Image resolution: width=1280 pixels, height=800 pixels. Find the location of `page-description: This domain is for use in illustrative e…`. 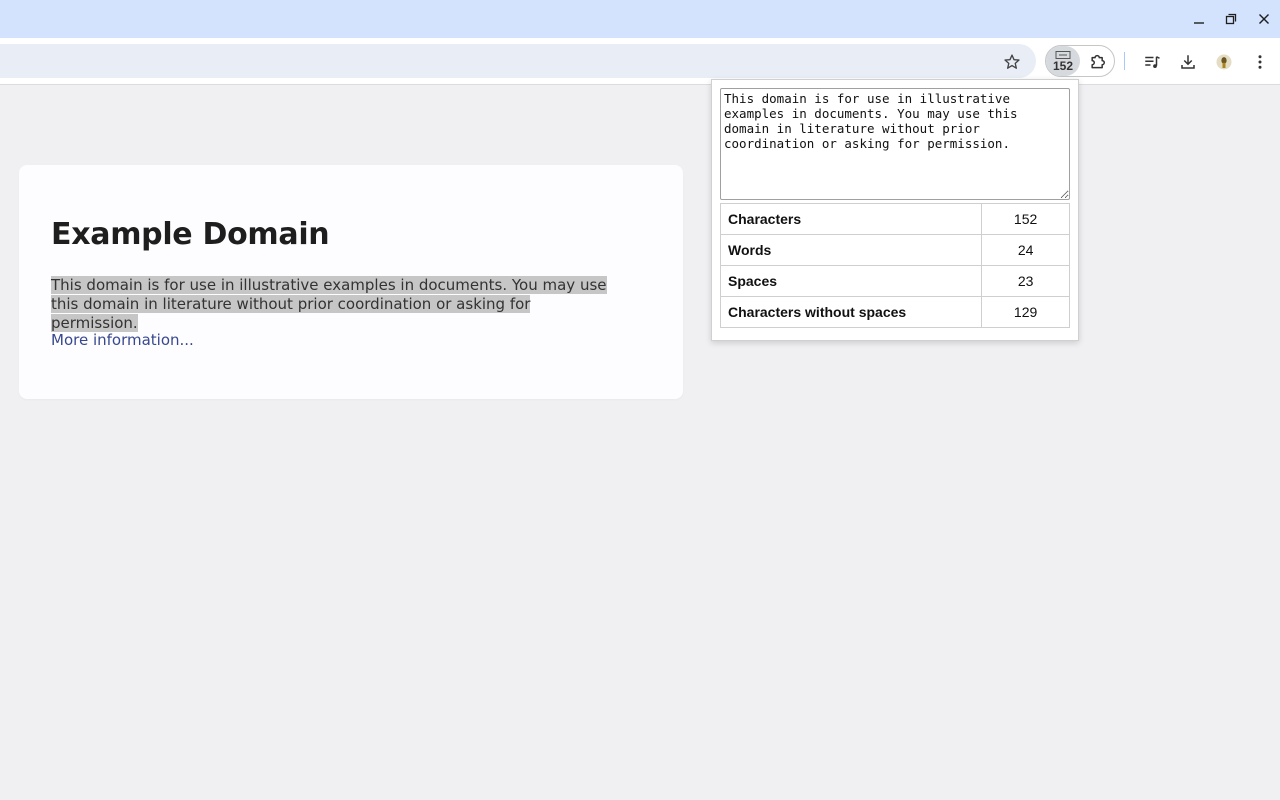

page-description: This domain is for use in illustrative e… is located at coordinates (331, 304).